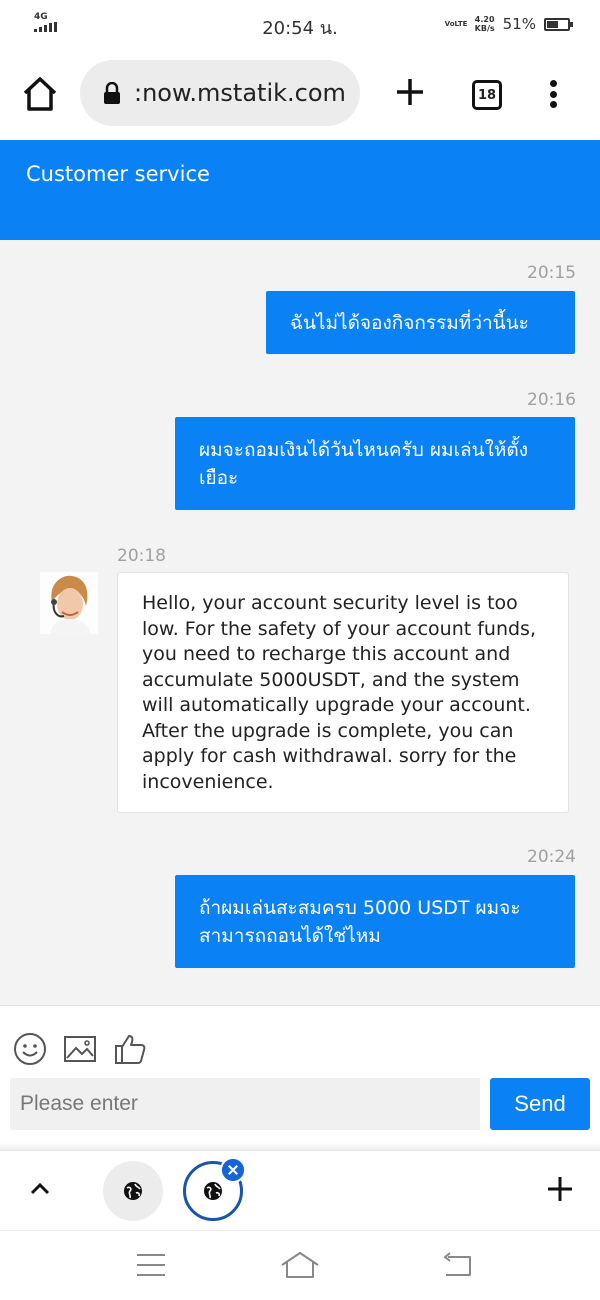 The height and width of the screenshot is (1300, 600). What do you see at coordinates (112, 93) in the screenshot?
I see `lock-icon` at bounding box center [112, 93].